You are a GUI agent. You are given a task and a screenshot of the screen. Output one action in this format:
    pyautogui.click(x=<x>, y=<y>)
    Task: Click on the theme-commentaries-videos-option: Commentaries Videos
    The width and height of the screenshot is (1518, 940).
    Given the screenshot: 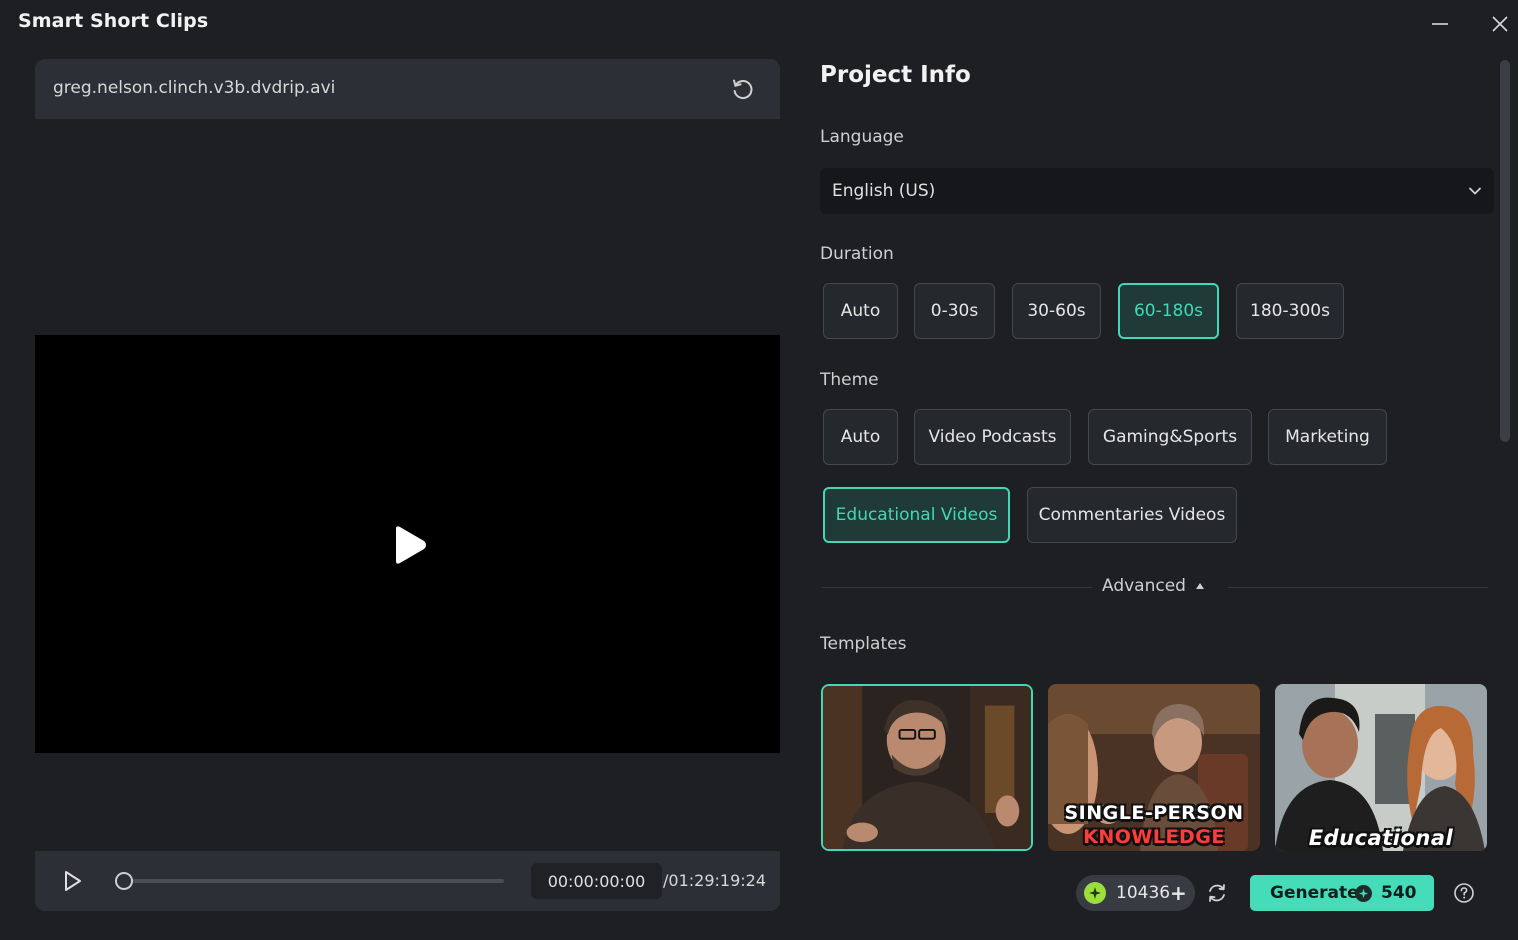 What is the action you would take?
    pyautogui.click(x=1132, y=515)
    